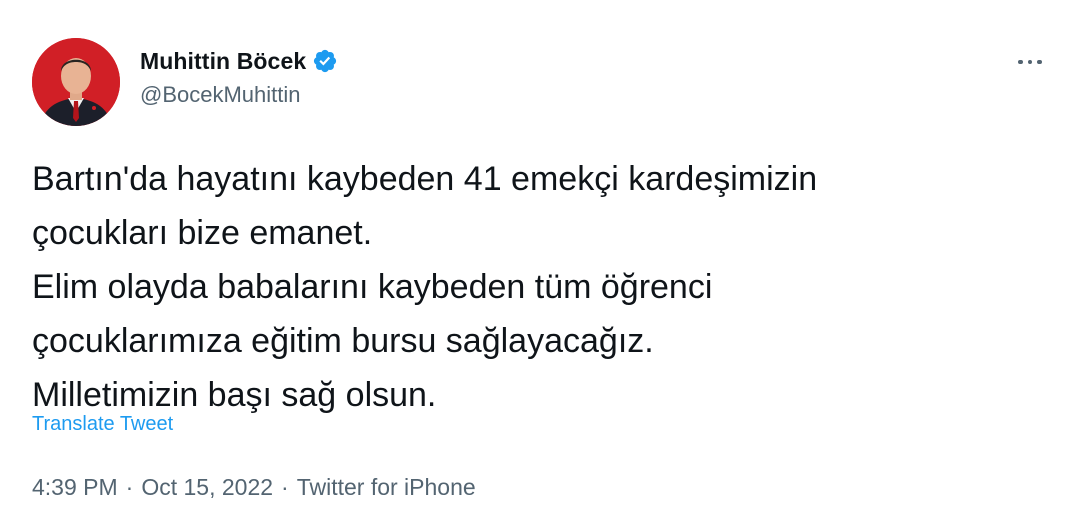  Describe the element at coordinates (223, 61) in the screenshot. I see `author-display-name: Muhittin Böcek` at that location.